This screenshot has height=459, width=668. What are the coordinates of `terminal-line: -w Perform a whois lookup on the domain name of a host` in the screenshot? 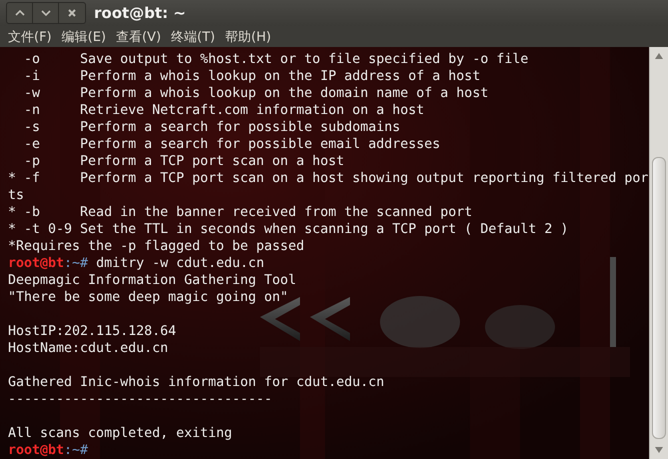 It's located at (256, 93).